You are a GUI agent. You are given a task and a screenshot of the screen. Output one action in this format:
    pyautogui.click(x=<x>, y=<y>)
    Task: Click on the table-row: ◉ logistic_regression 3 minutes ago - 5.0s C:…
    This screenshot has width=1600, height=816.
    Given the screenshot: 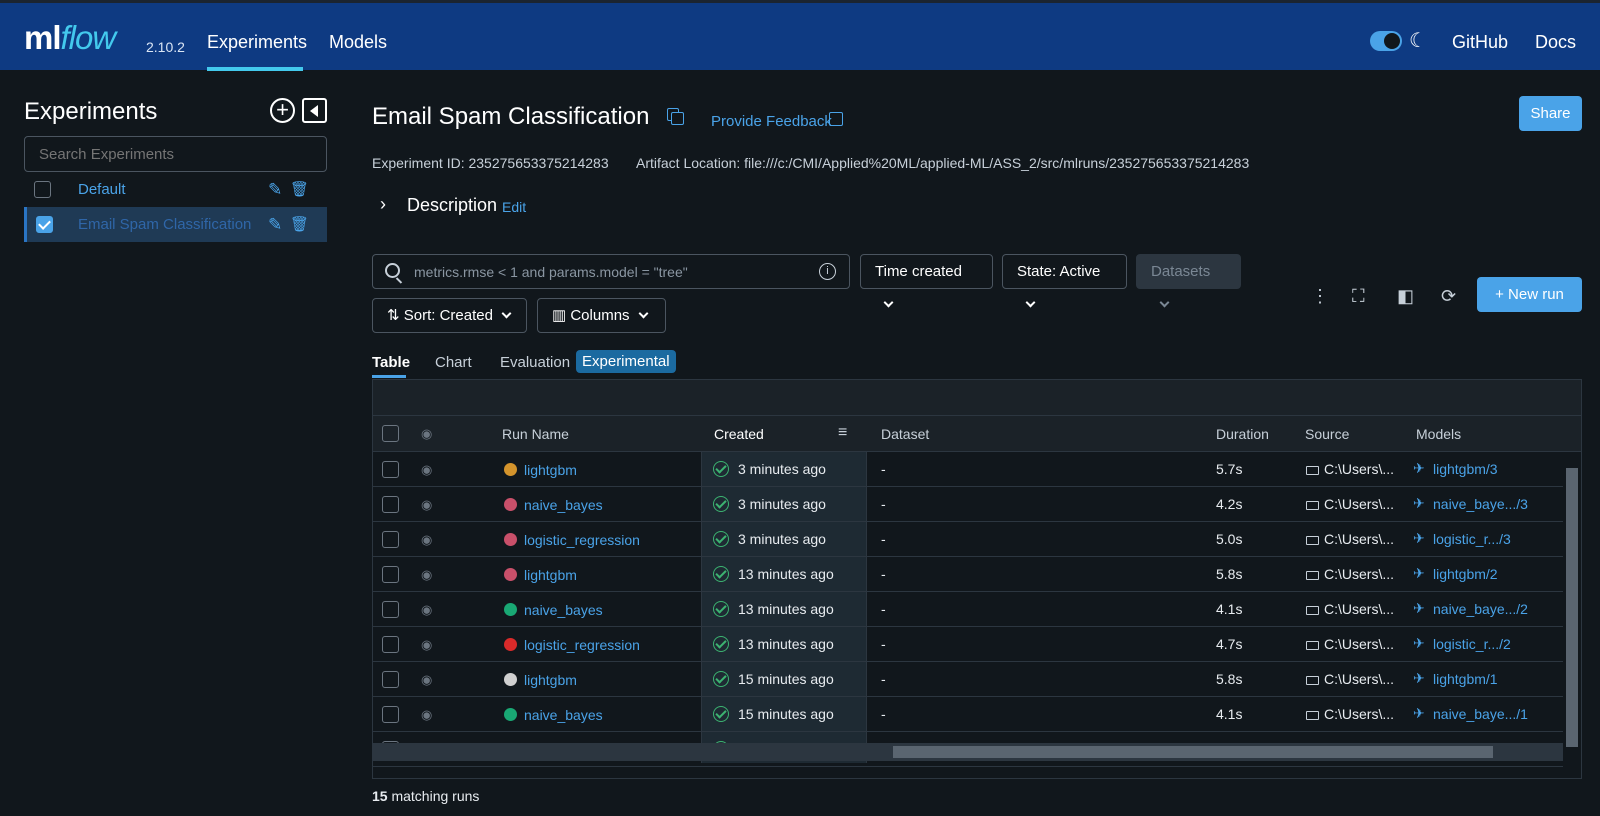 What is the action you would take?
    pyautogui.click(x=968, y=539)
    